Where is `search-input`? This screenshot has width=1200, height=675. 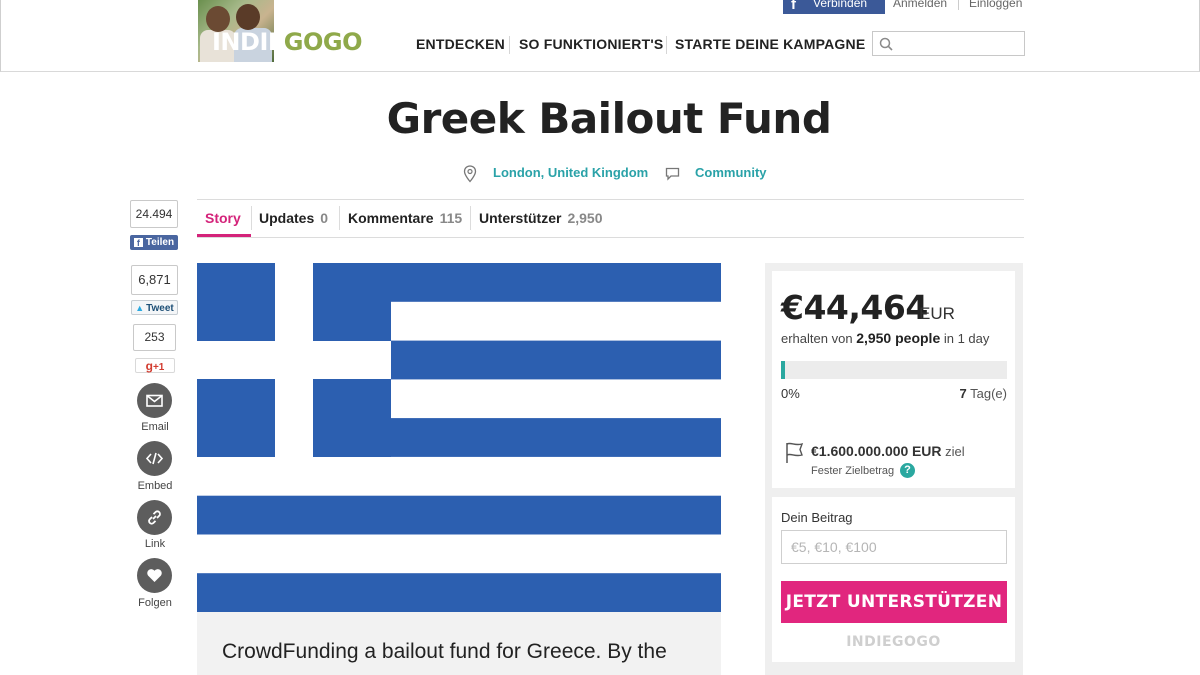
search-input is located at coordinates (948, 43).